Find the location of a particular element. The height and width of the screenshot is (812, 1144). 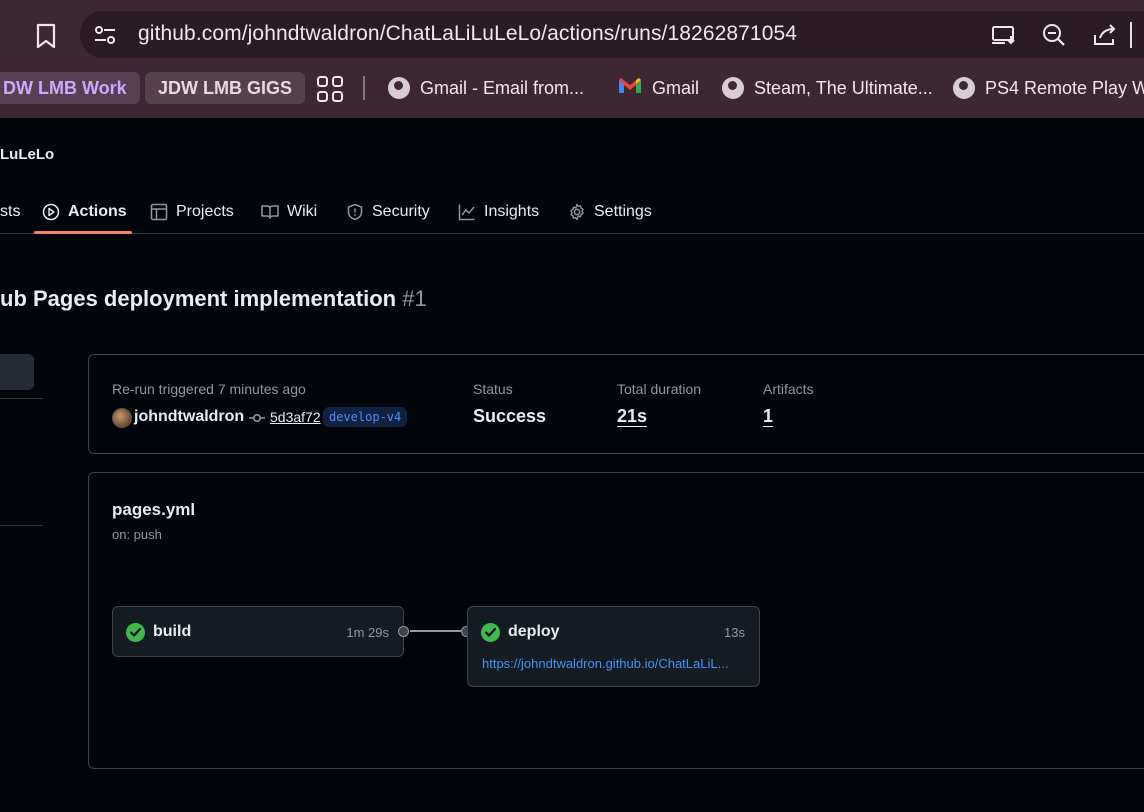

duration-label: Total duration is located at coordinates (659, 389).